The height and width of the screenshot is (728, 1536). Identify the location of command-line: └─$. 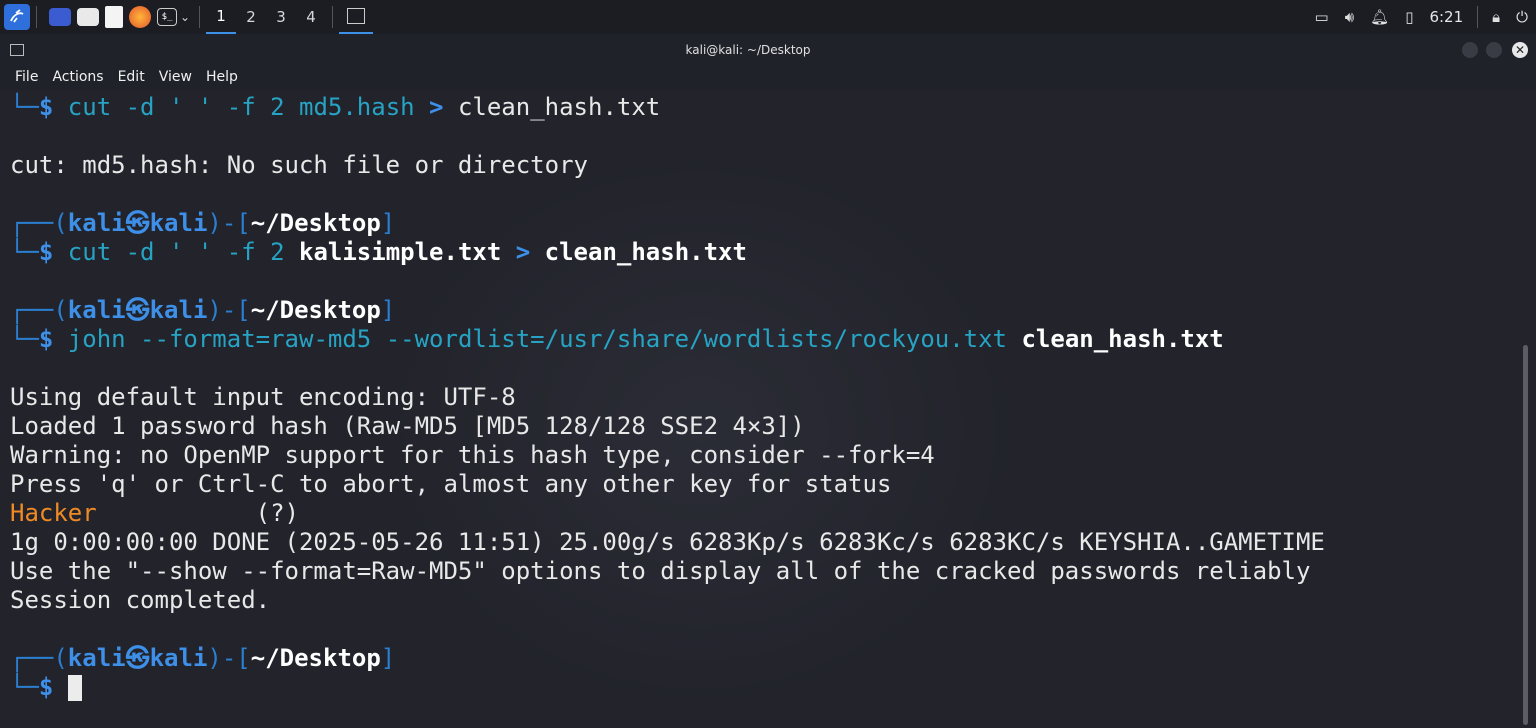
(46, 687).